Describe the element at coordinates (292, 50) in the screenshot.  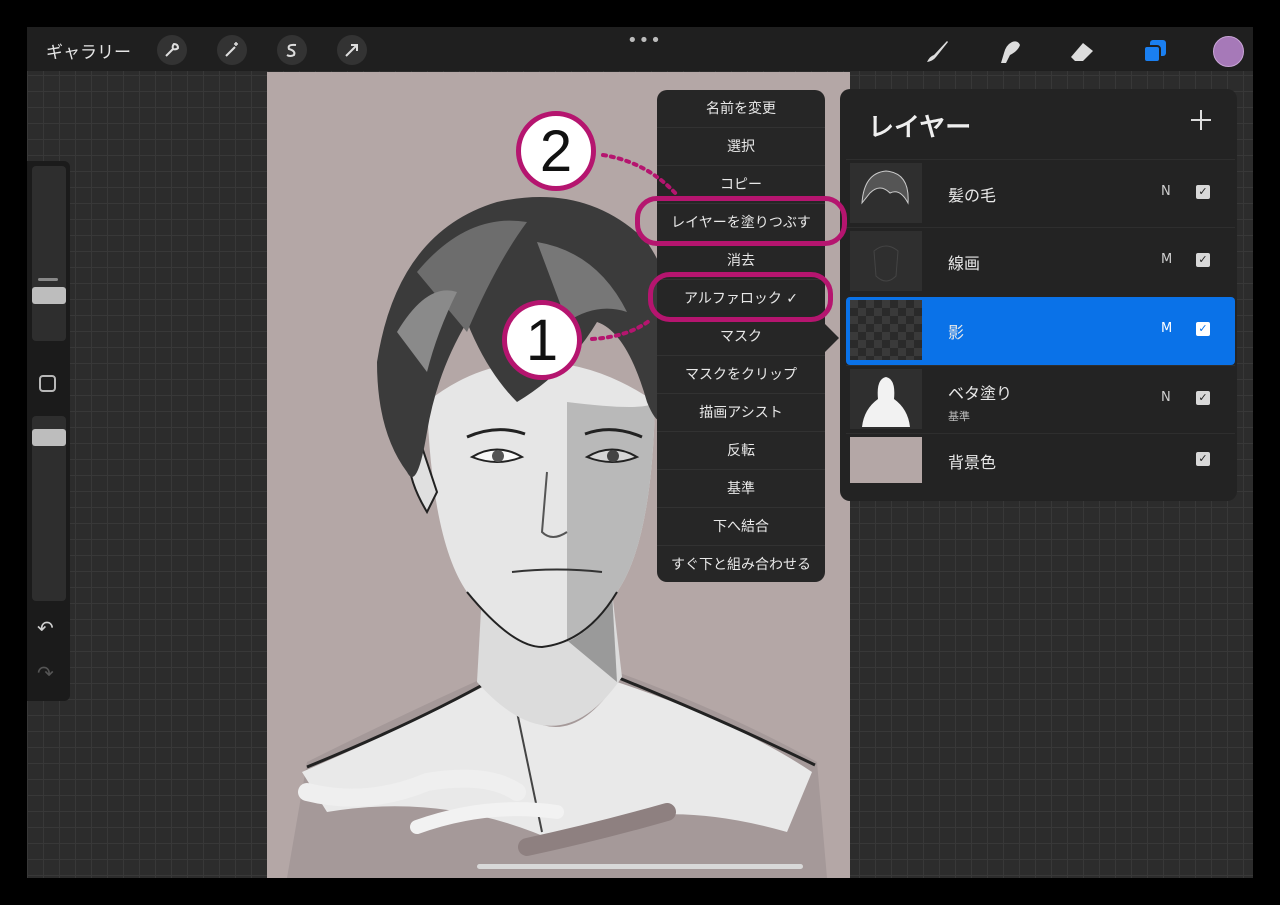
I see `selection-s-icon` at that location.